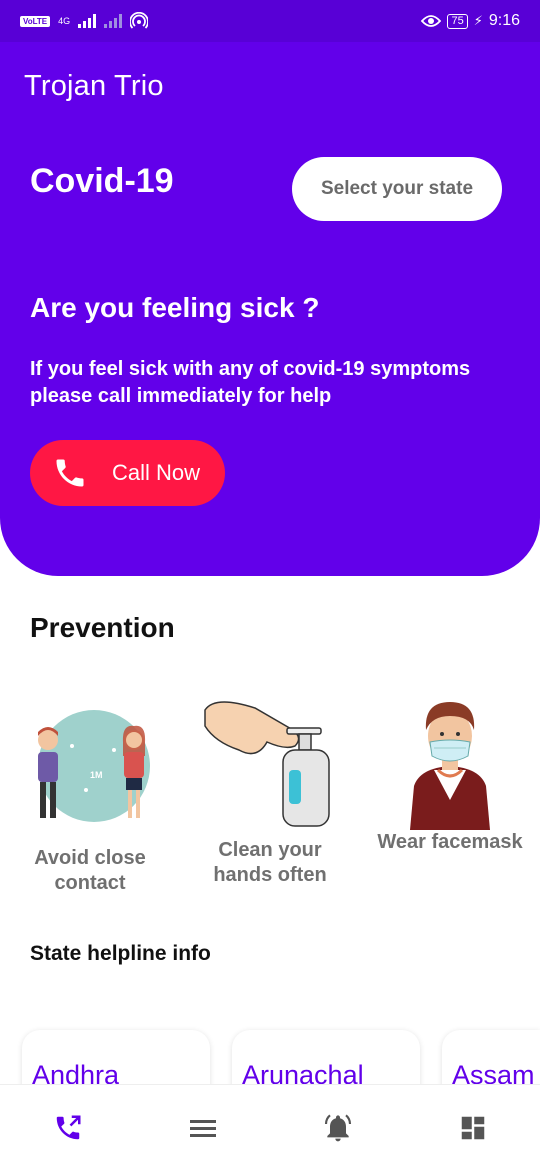  What do you see at coordinates (270, 1127) in the screenshot?
I see `bottom-navigation` at bounding box center [270, 1127].